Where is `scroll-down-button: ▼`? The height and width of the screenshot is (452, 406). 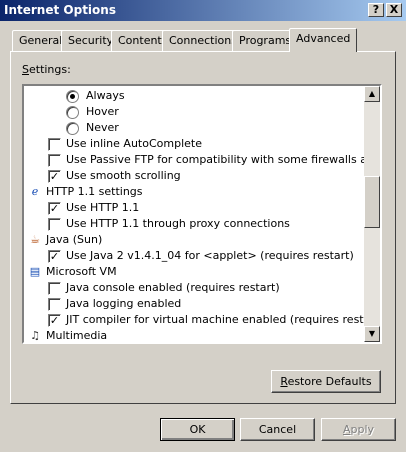
scroll-down-button: ▼ is located at coordinates (372, 334).